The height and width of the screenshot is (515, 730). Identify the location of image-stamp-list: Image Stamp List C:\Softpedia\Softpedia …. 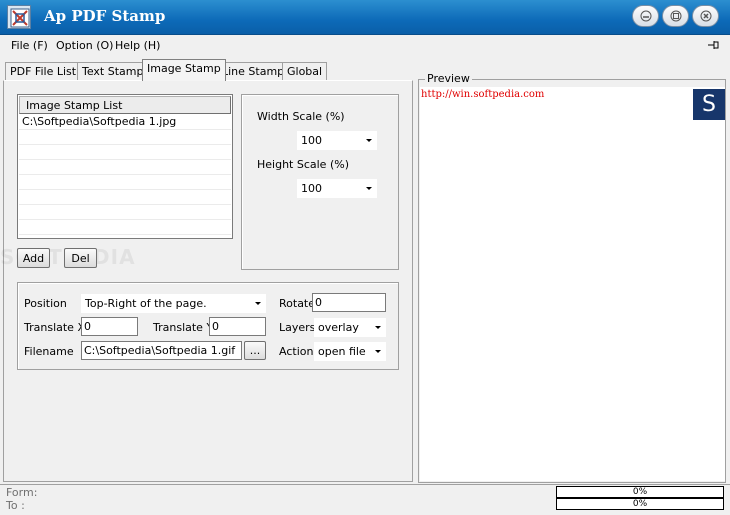
(125, 166).